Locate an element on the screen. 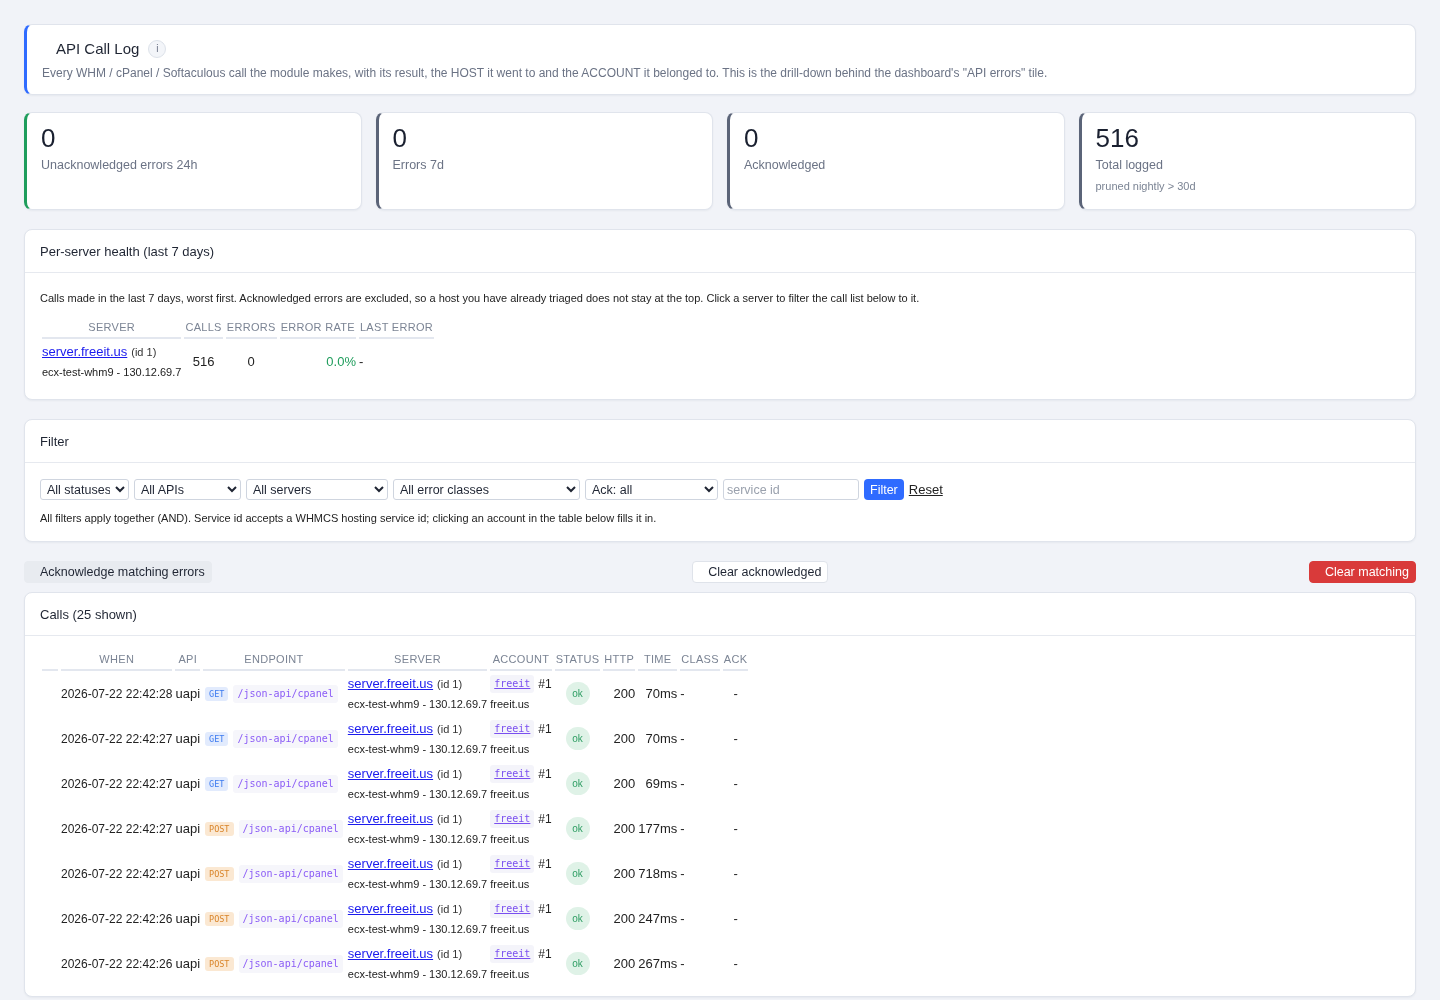 Image resolution: width=1440 pixels, height=1000 pixels. section-title: Filter is located at coordinates (54, 441).